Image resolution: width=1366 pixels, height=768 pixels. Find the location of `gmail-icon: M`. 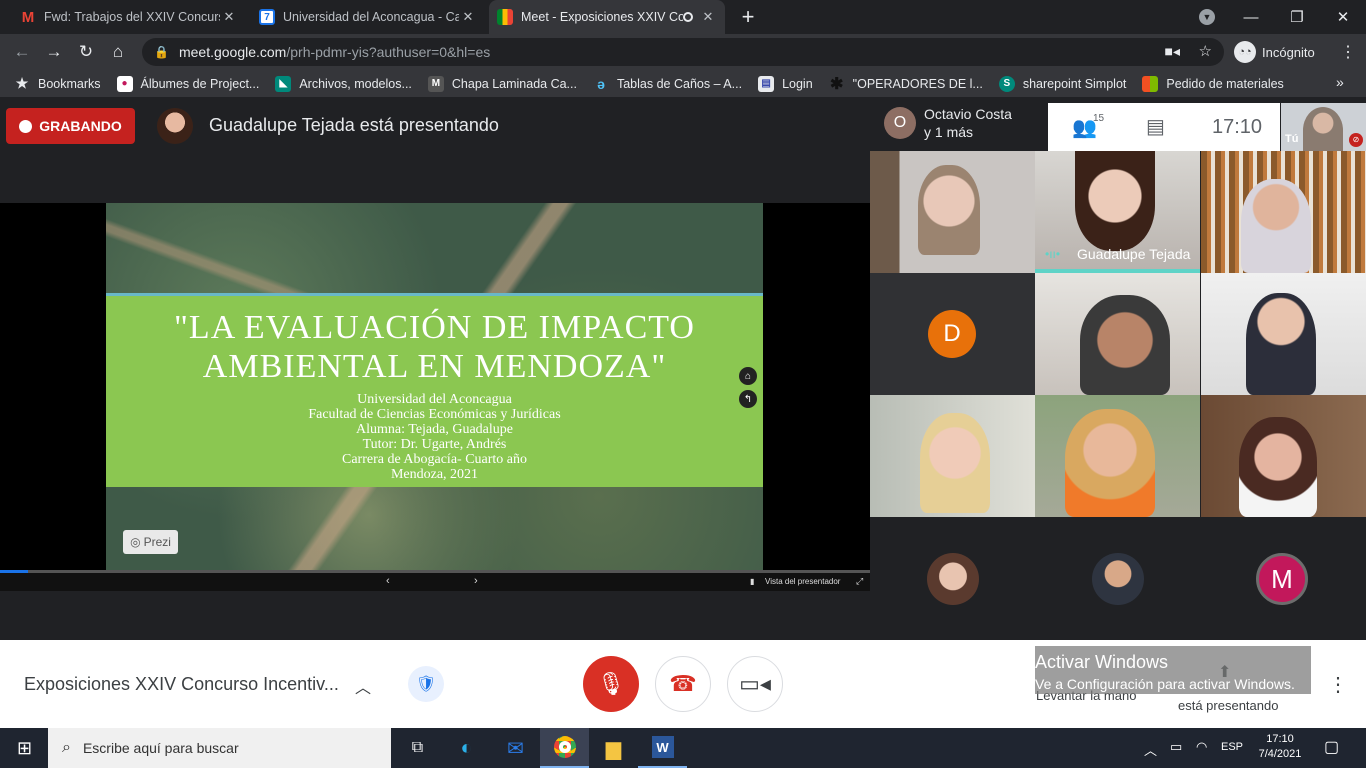

gmail-icon: M is located at coordinates (28, 17).